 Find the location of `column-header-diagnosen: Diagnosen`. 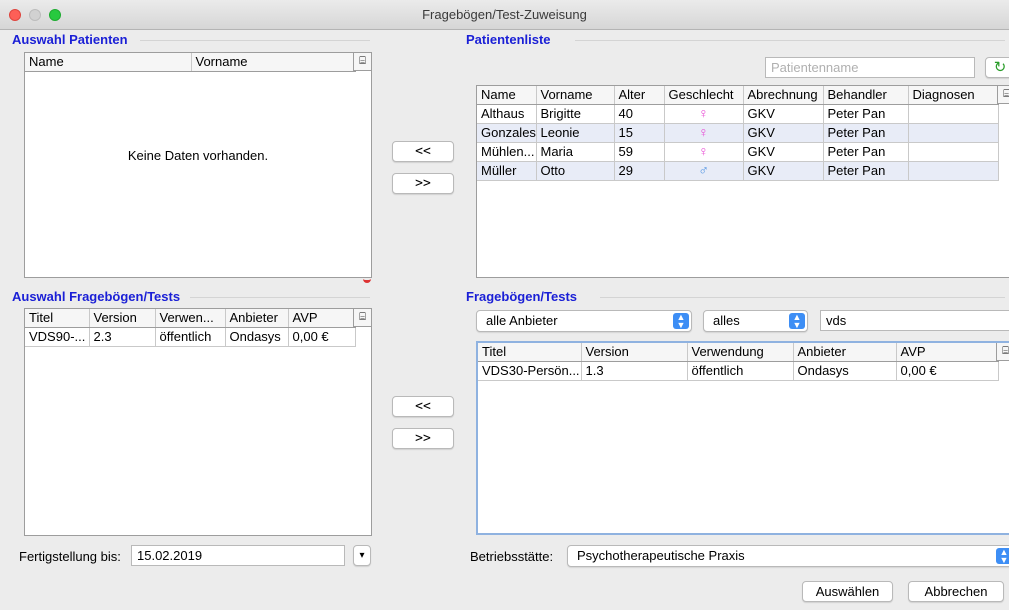

column-header-diagnosen: Diagnosen is located at coordinates (953, 95).